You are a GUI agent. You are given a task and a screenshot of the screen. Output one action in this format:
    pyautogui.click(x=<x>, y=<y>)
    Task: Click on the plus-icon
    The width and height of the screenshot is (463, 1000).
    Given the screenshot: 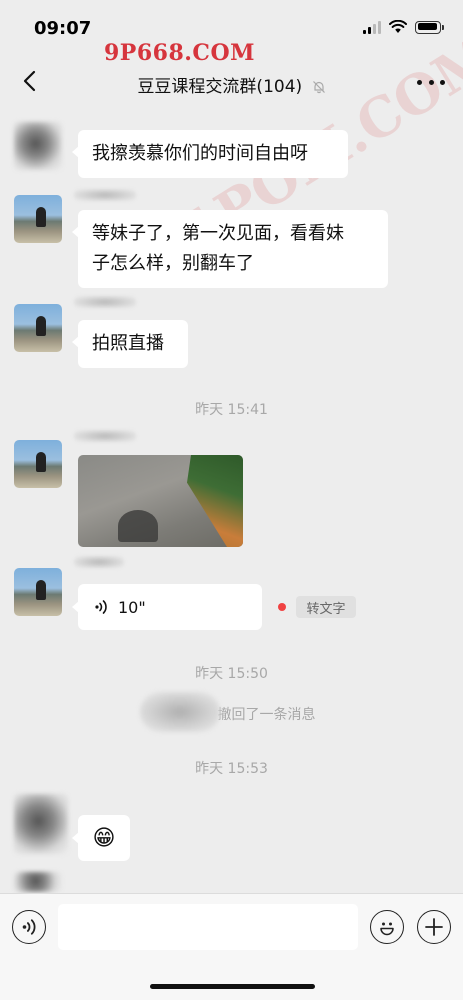 What is the action you would take?
    pyautogui.click(x=434, y=927)
    